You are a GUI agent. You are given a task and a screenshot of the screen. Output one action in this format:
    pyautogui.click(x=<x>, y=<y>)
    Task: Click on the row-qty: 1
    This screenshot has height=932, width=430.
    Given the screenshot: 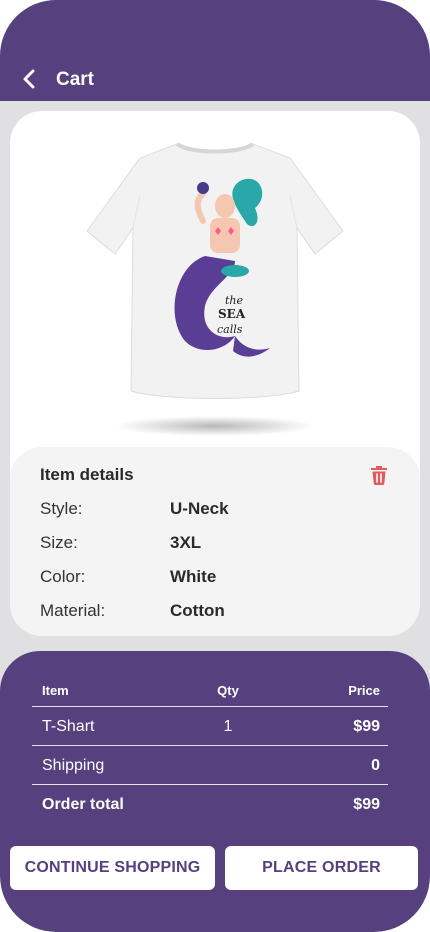 What is the action you would take?
    pyautogui.click(x=228, y=726)
    